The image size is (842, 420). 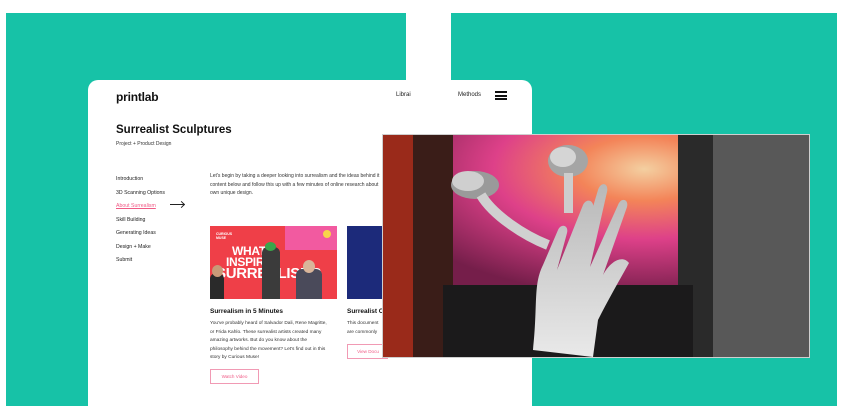 What do you see at coordinates (140, 197) in the screenshot?
I see `sidebar-item-3d-scanning: 3D Scanning Options` at bounding box center [140, 197].